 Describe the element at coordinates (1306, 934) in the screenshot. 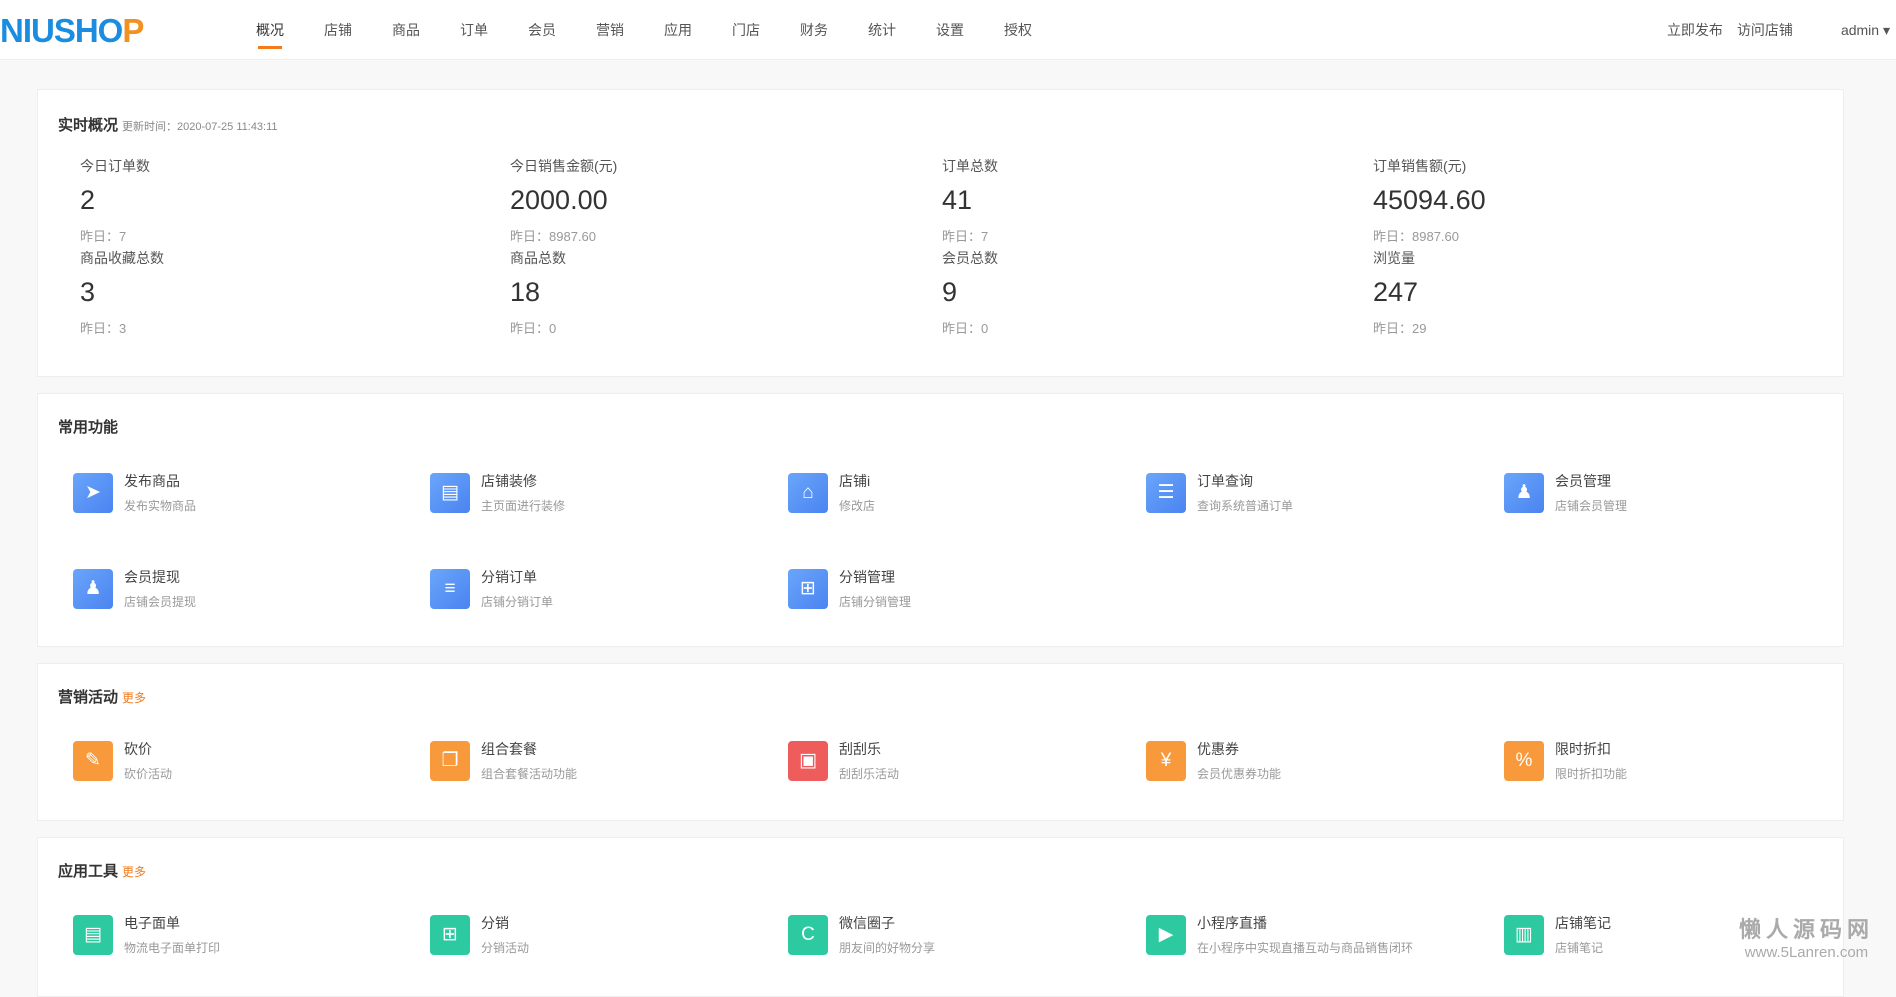

I see `function-item: ▶ 小程序直播 在小程序中实现直播互动与商品销售闭环` at that location.